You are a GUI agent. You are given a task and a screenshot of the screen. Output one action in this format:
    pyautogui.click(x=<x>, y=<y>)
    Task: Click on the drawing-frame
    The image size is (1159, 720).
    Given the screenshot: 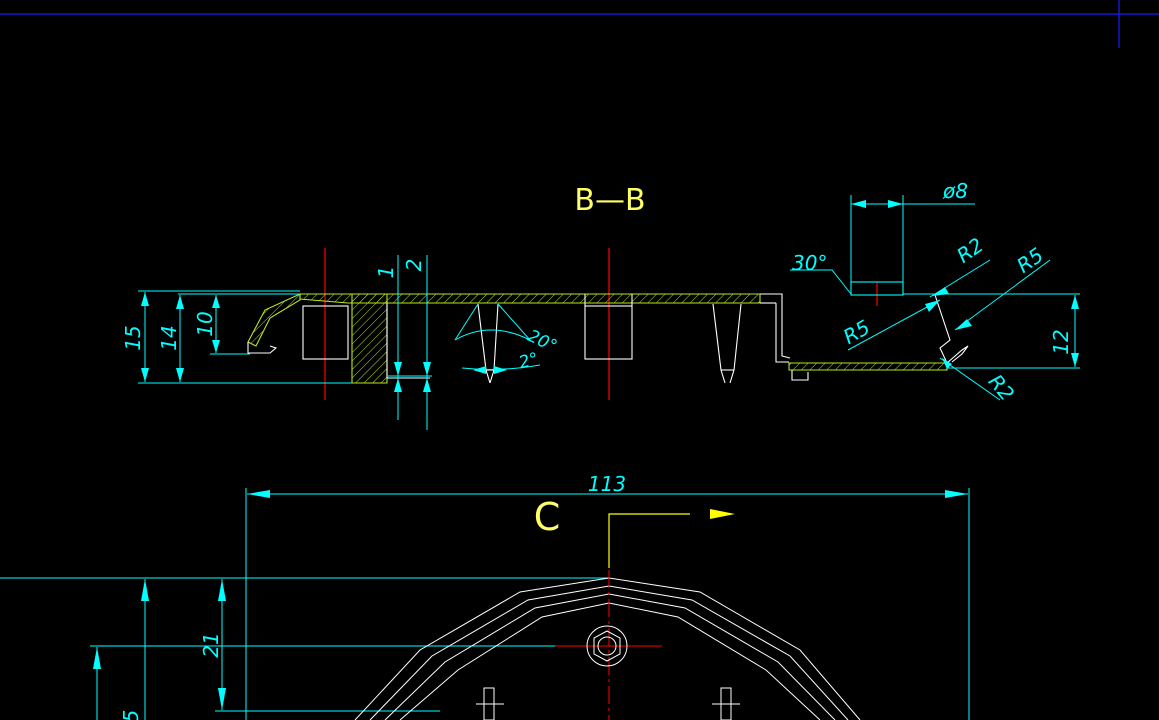 What is the action you would take?
    pyautogui.click(x=579, y=24)
    